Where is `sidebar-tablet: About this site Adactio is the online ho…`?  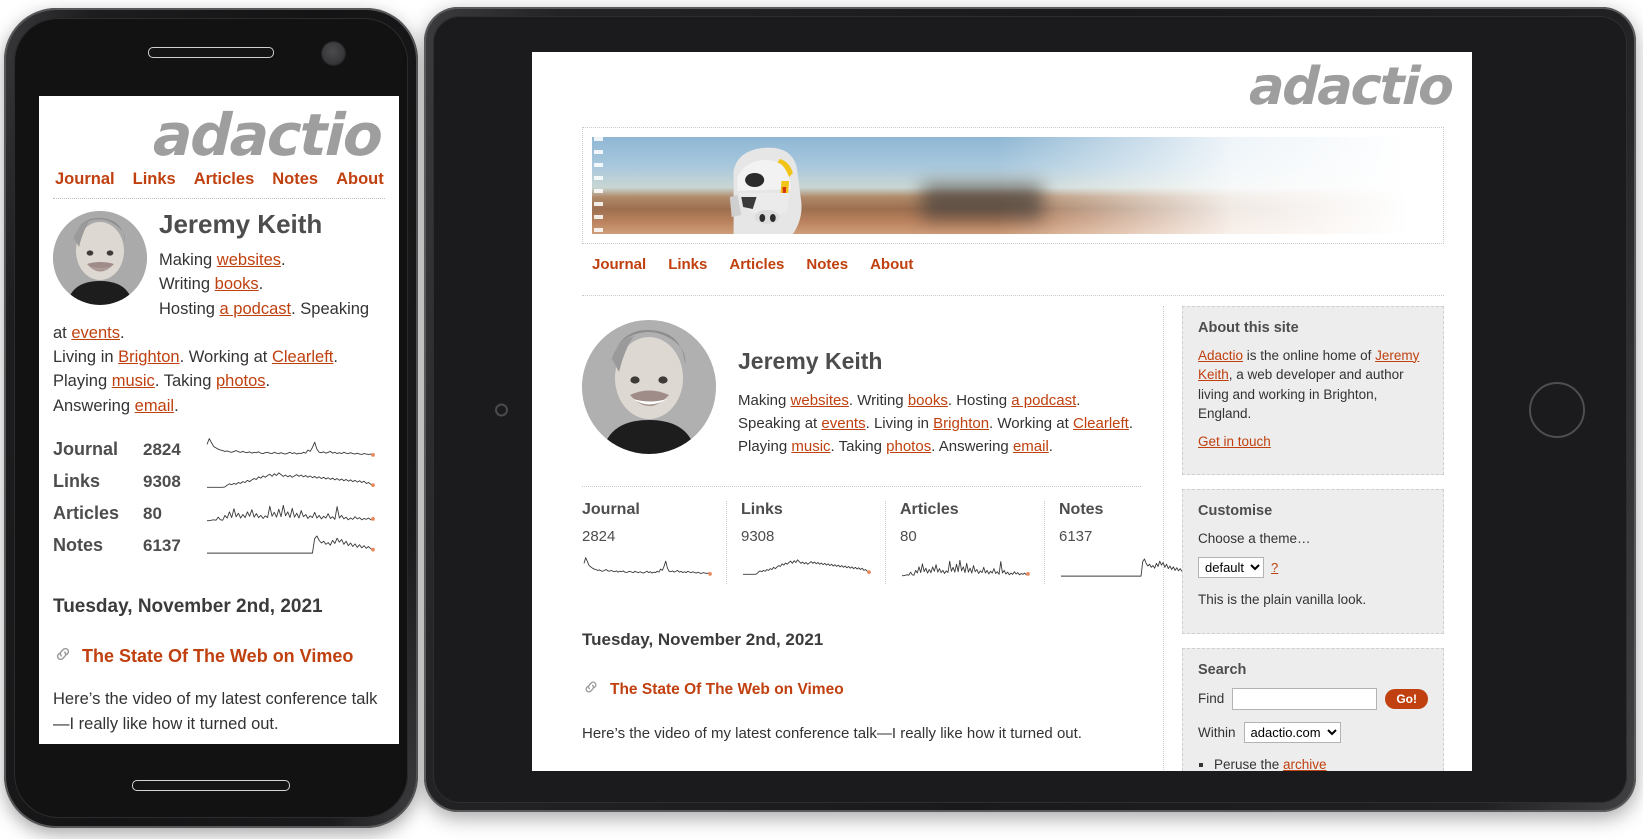
sidebar-tablet: About this site Adactio is the online ho… is located at coordinates (1313, 538).